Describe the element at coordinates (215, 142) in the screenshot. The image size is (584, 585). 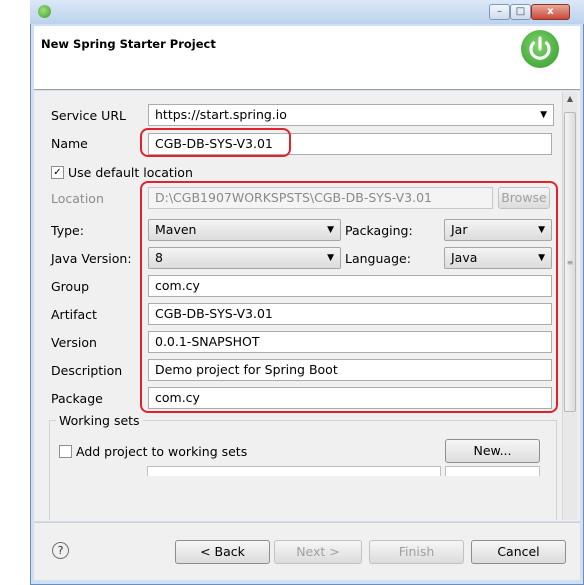
I see `name-highlight` at that location.